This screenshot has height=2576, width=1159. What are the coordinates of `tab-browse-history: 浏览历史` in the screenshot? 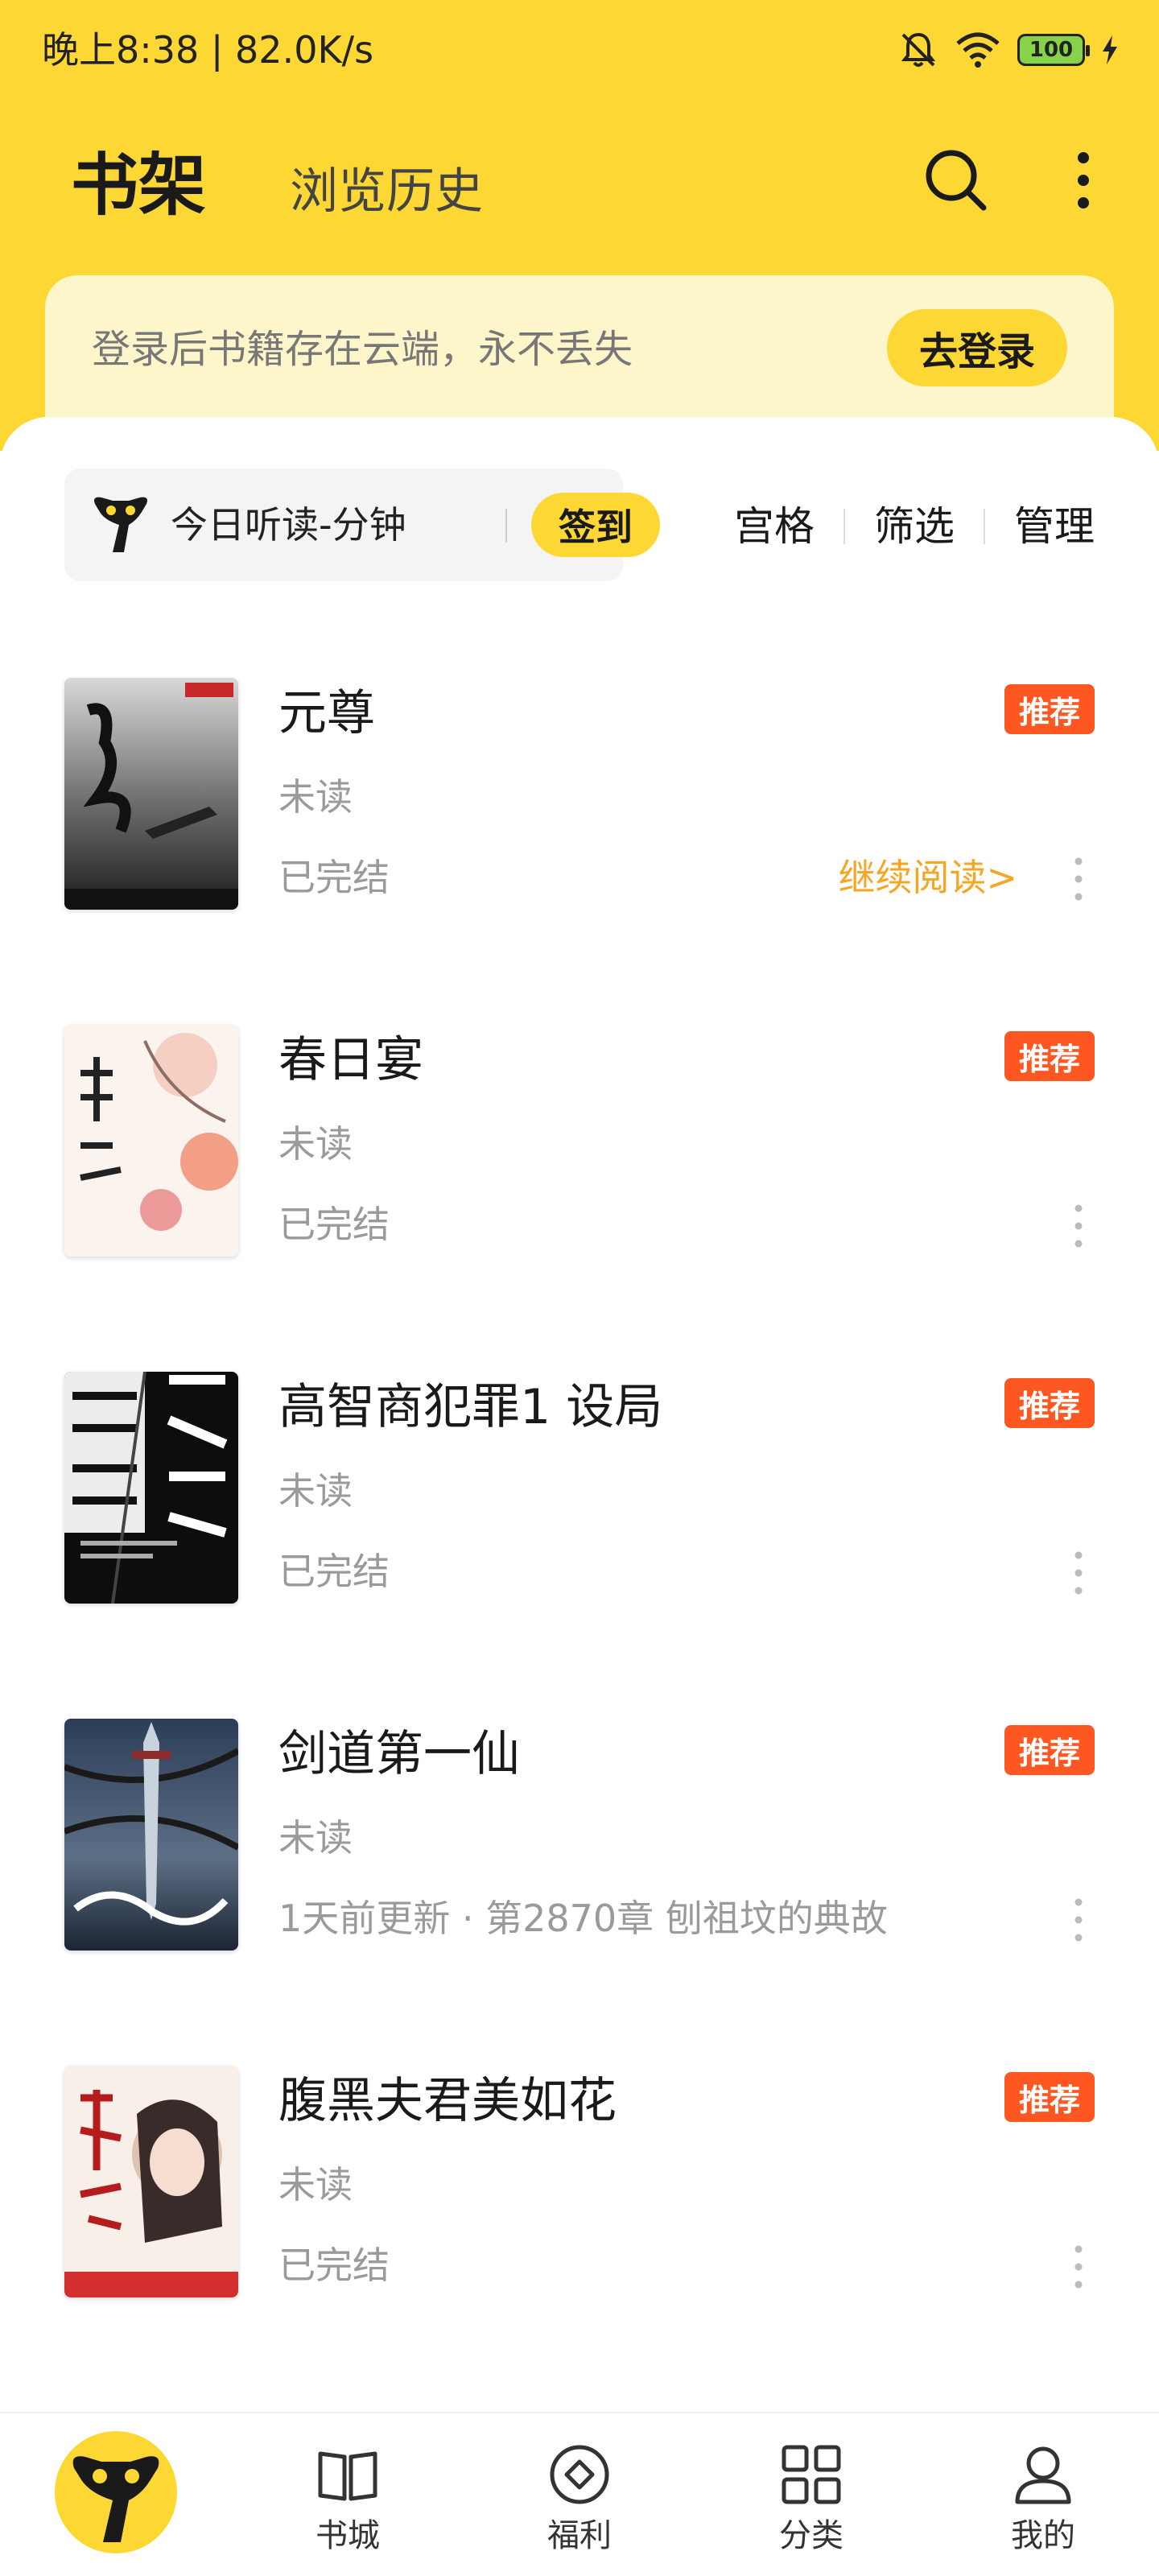 It's located at (386, 191).